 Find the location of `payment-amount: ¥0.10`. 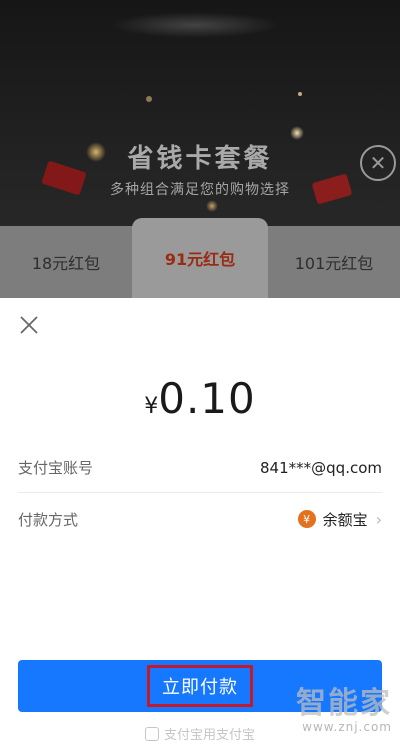

payment-amount: ¥0.10 is located at coordinates (200, 398).